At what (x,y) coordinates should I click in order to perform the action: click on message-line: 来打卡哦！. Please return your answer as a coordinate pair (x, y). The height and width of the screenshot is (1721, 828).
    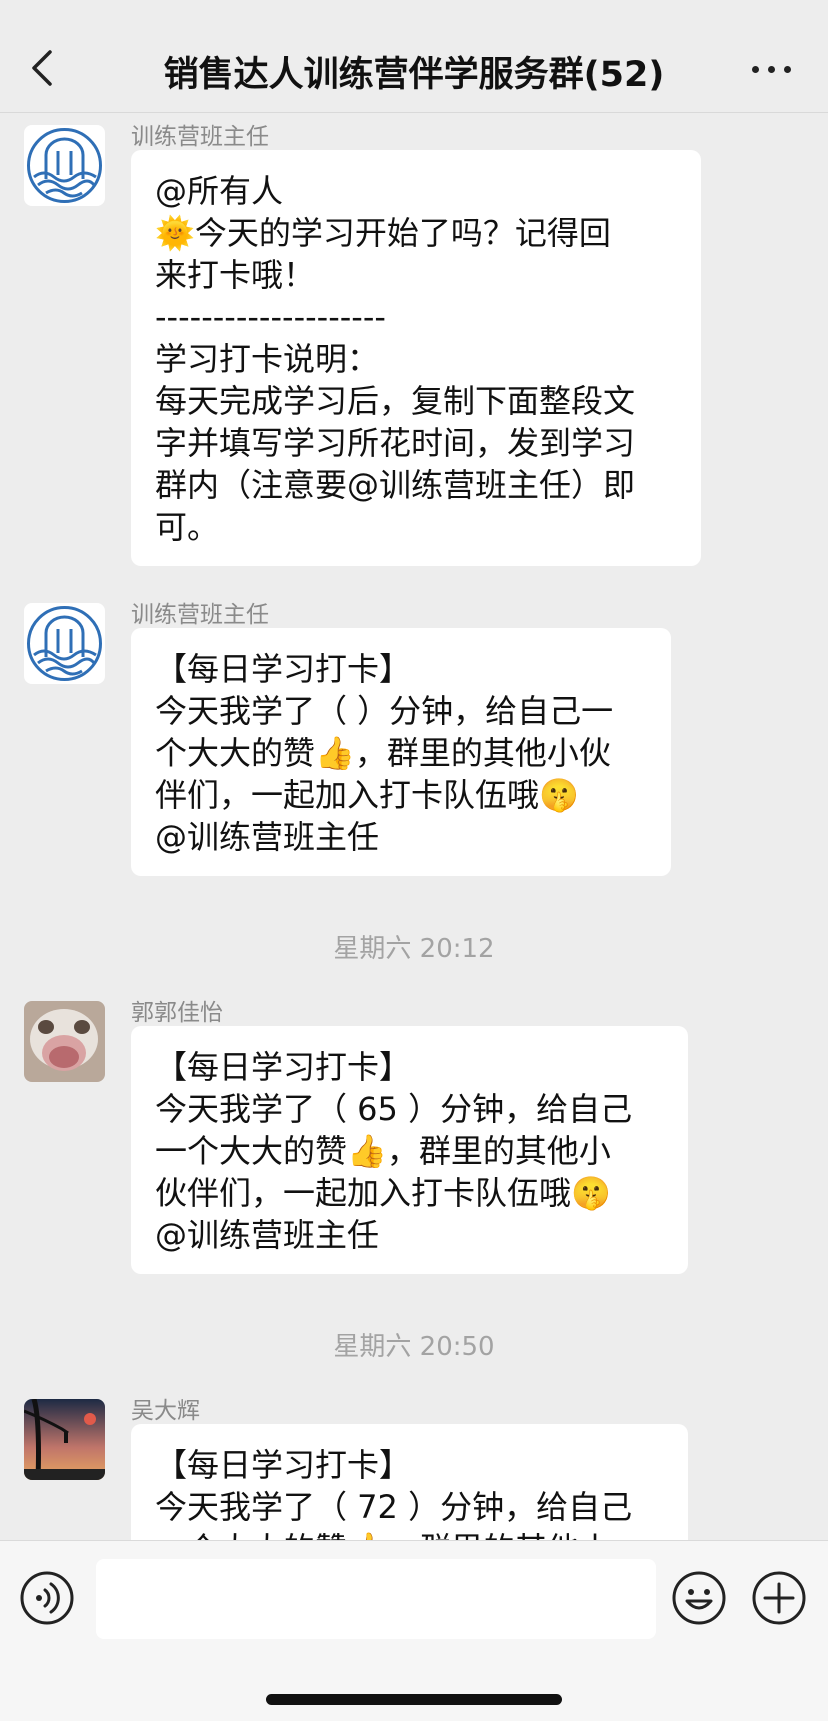
    Looking at the image, I should click on (235, 275).